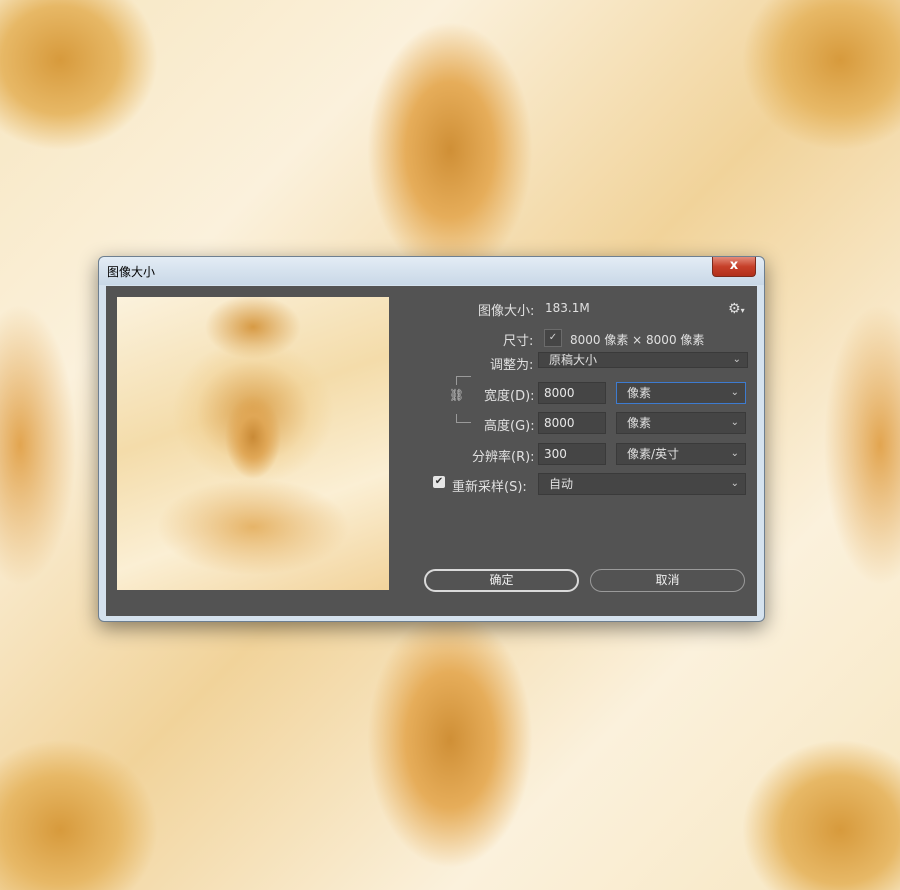 The image size is (900, 890). What do you see at coordinates (501, 580) in the screenshot?
I see `ok-button: 确定` at bounding box center [501, 580].